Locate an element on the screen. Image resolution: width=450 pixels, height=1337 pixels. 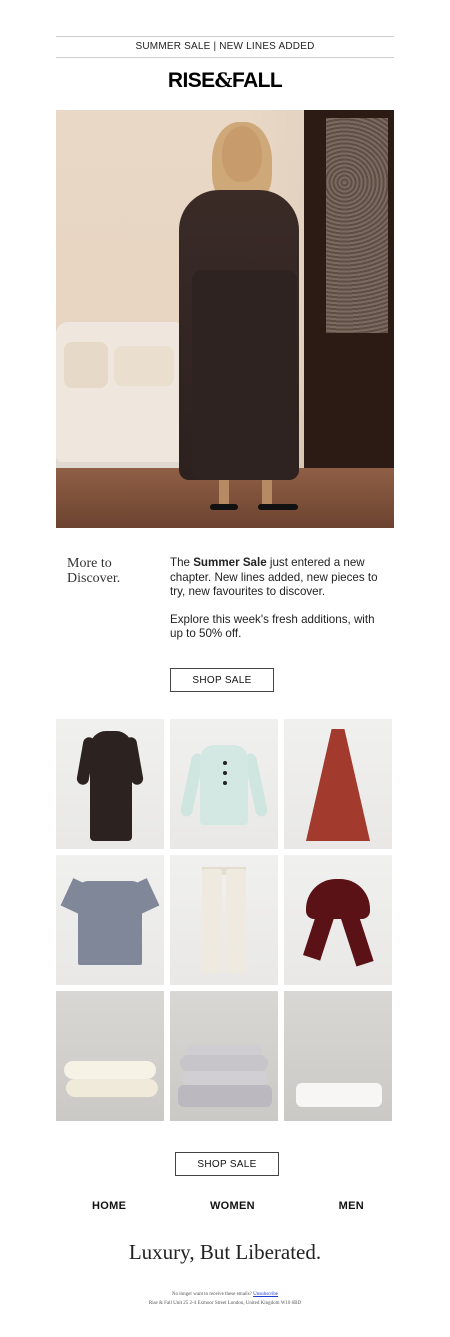
grey-tshirt-icon is located at coordinates (110, 923).